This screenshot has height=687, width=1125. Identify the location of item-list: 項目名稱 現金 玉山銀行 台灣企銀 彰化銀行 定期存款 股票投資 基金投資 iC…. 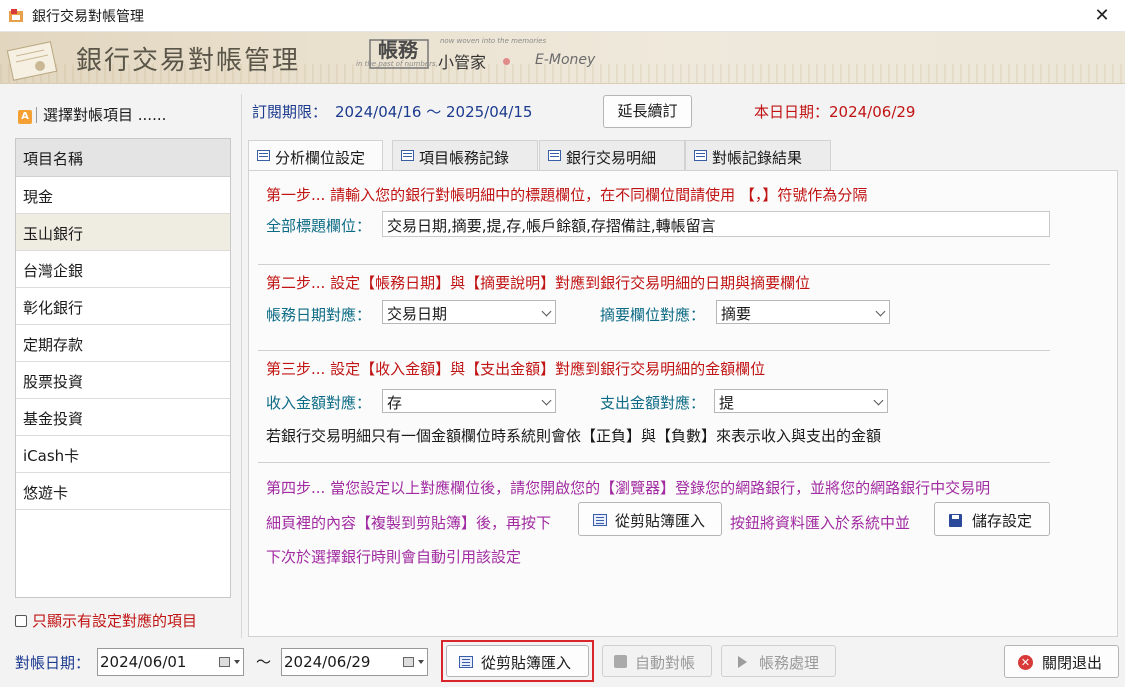
(123, 368).